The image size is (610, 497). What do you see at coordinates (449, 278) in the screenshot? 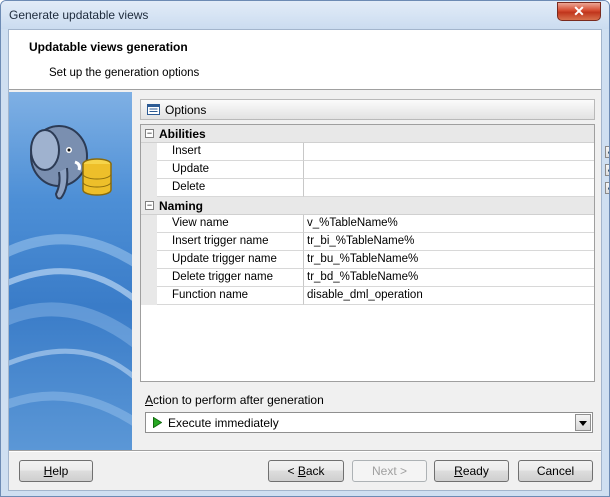
I see `delete-trigger-name-field: tr_bd_%TableName%` at bounding box center [449, 278].